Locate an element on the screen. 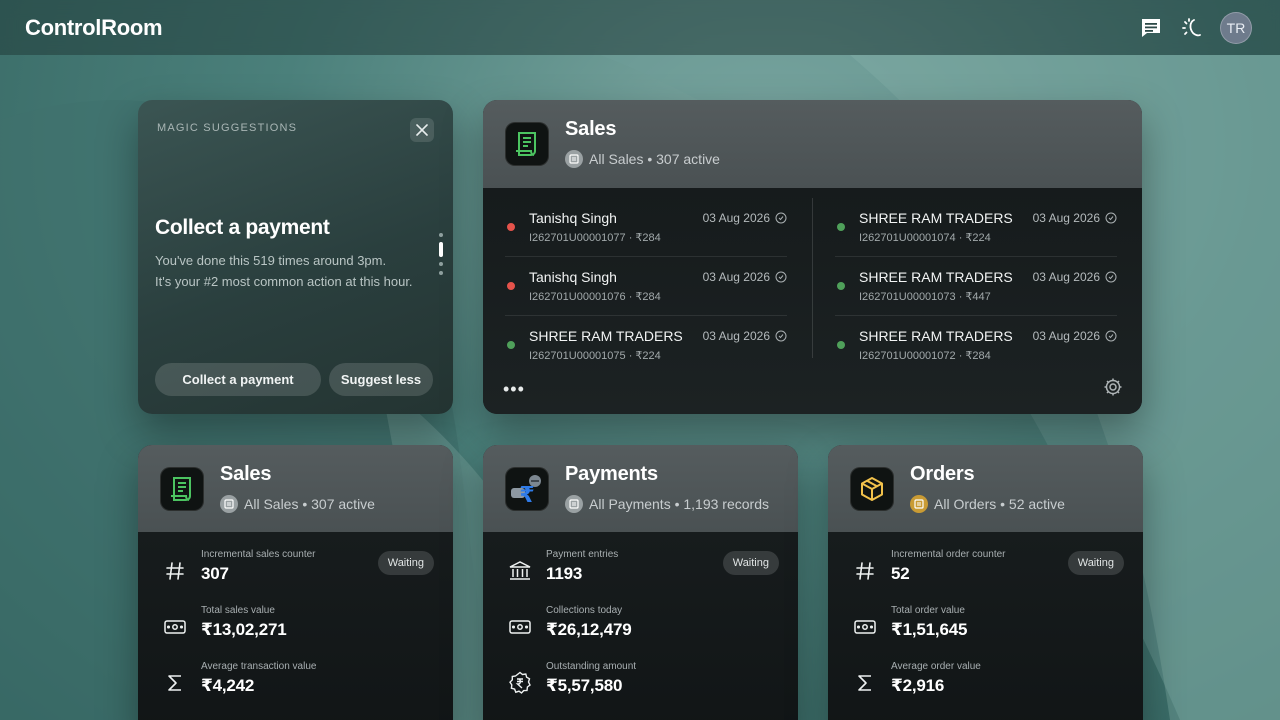 Image resolution: width=1280 pixels, height=720 pixels. card-header: ₹ Payments All Payments • 1,193 records is located at coordinates (640, 488).